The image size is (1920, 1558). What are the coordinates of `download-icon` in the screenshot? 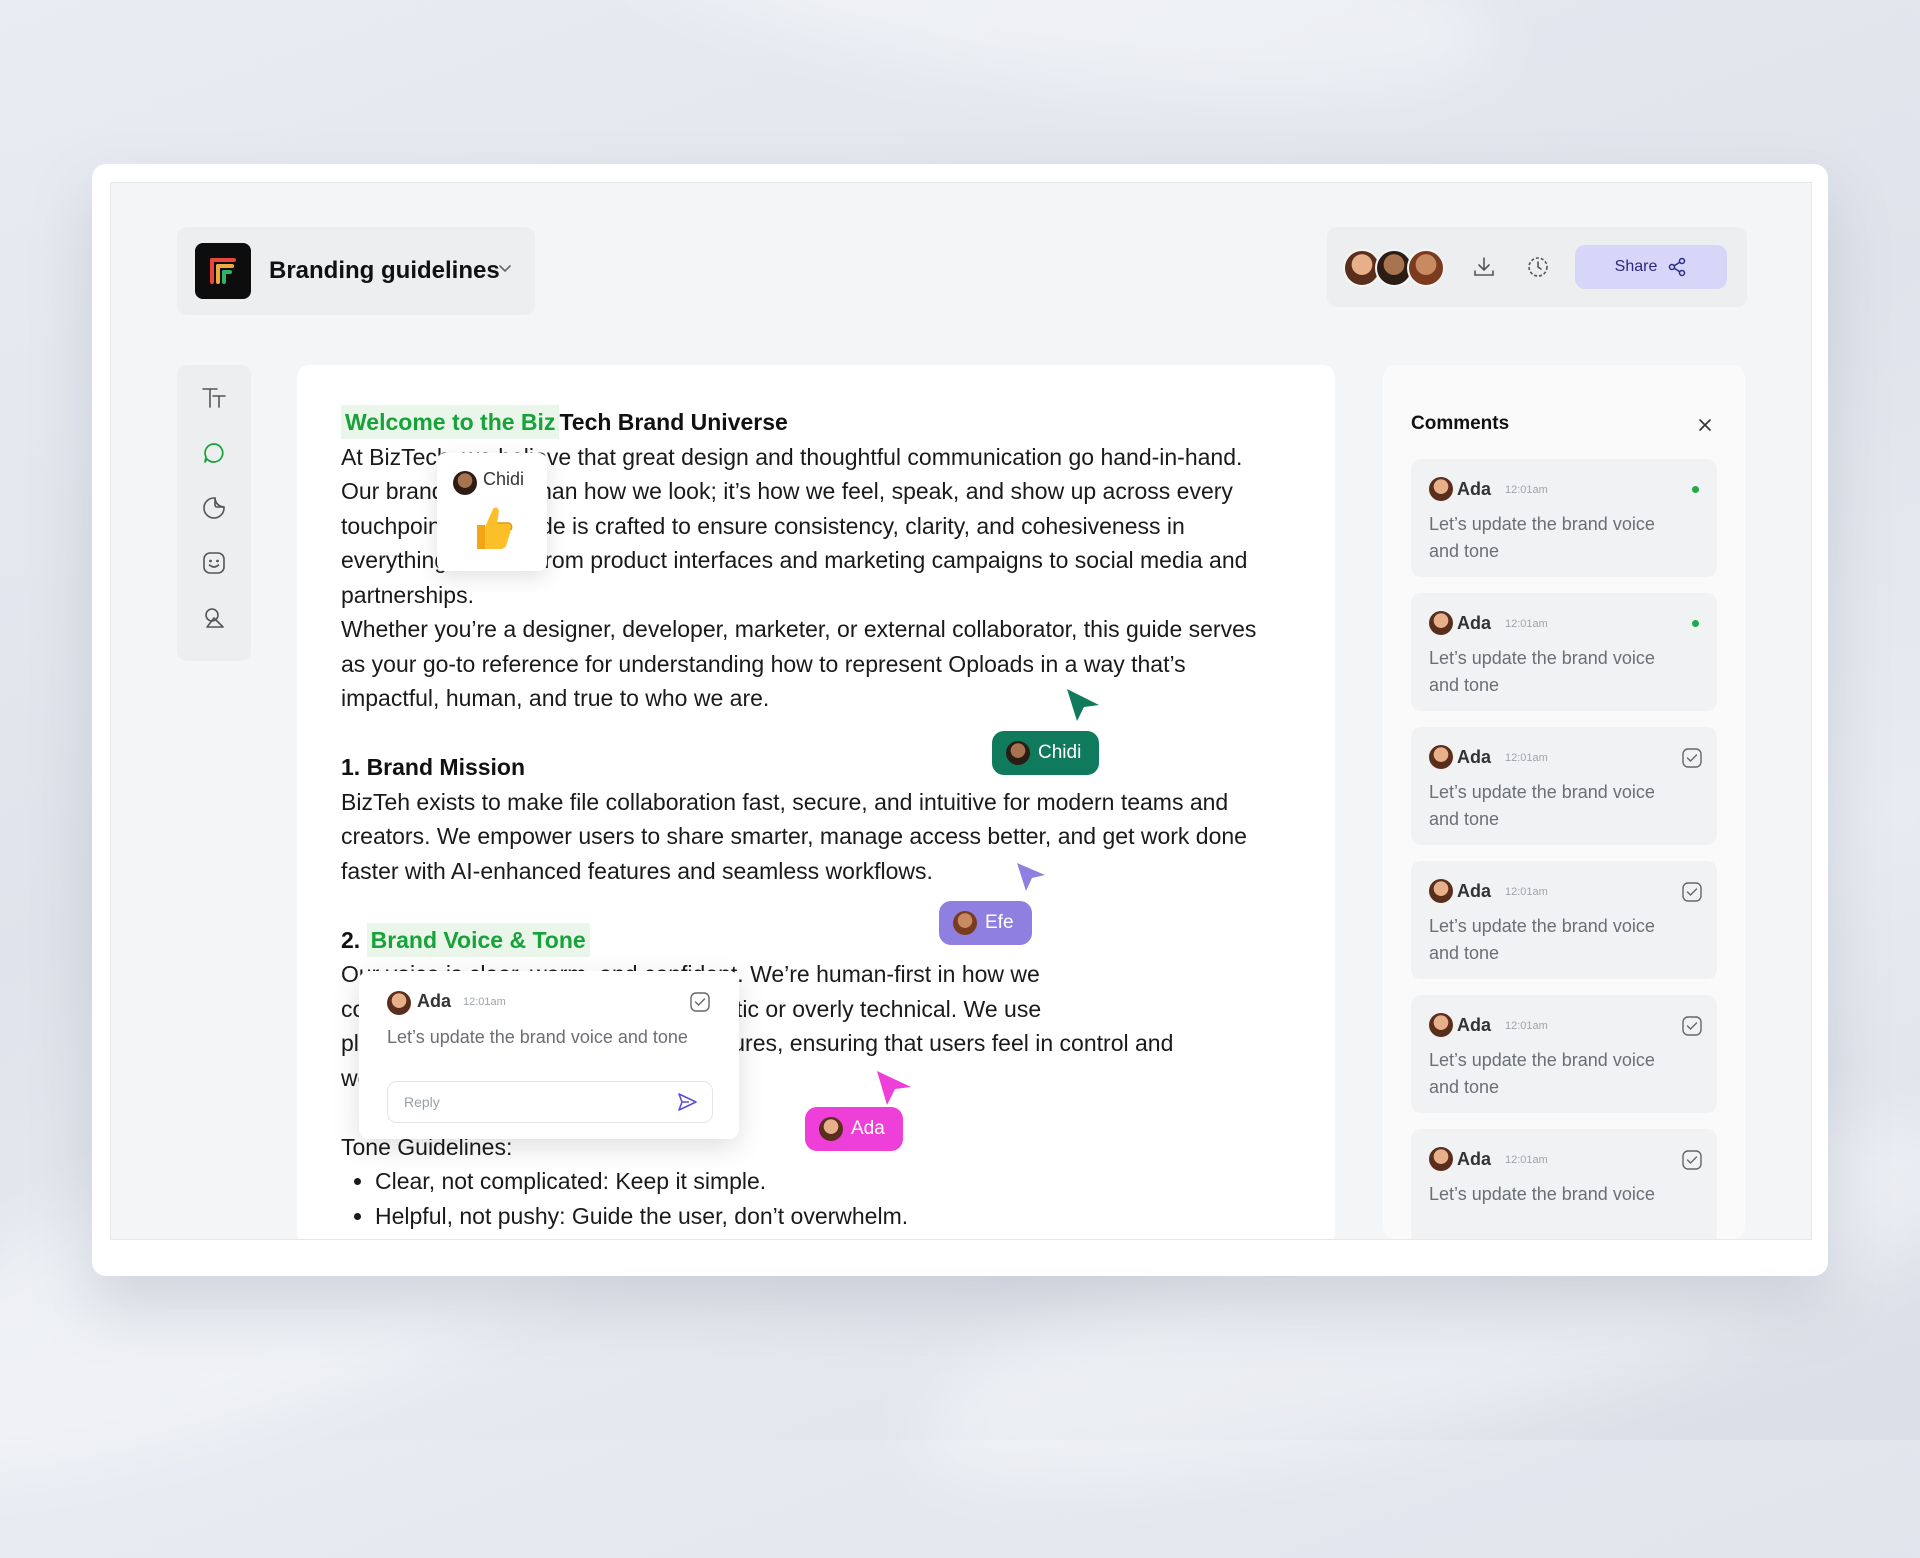 It's located at (1484, 267).